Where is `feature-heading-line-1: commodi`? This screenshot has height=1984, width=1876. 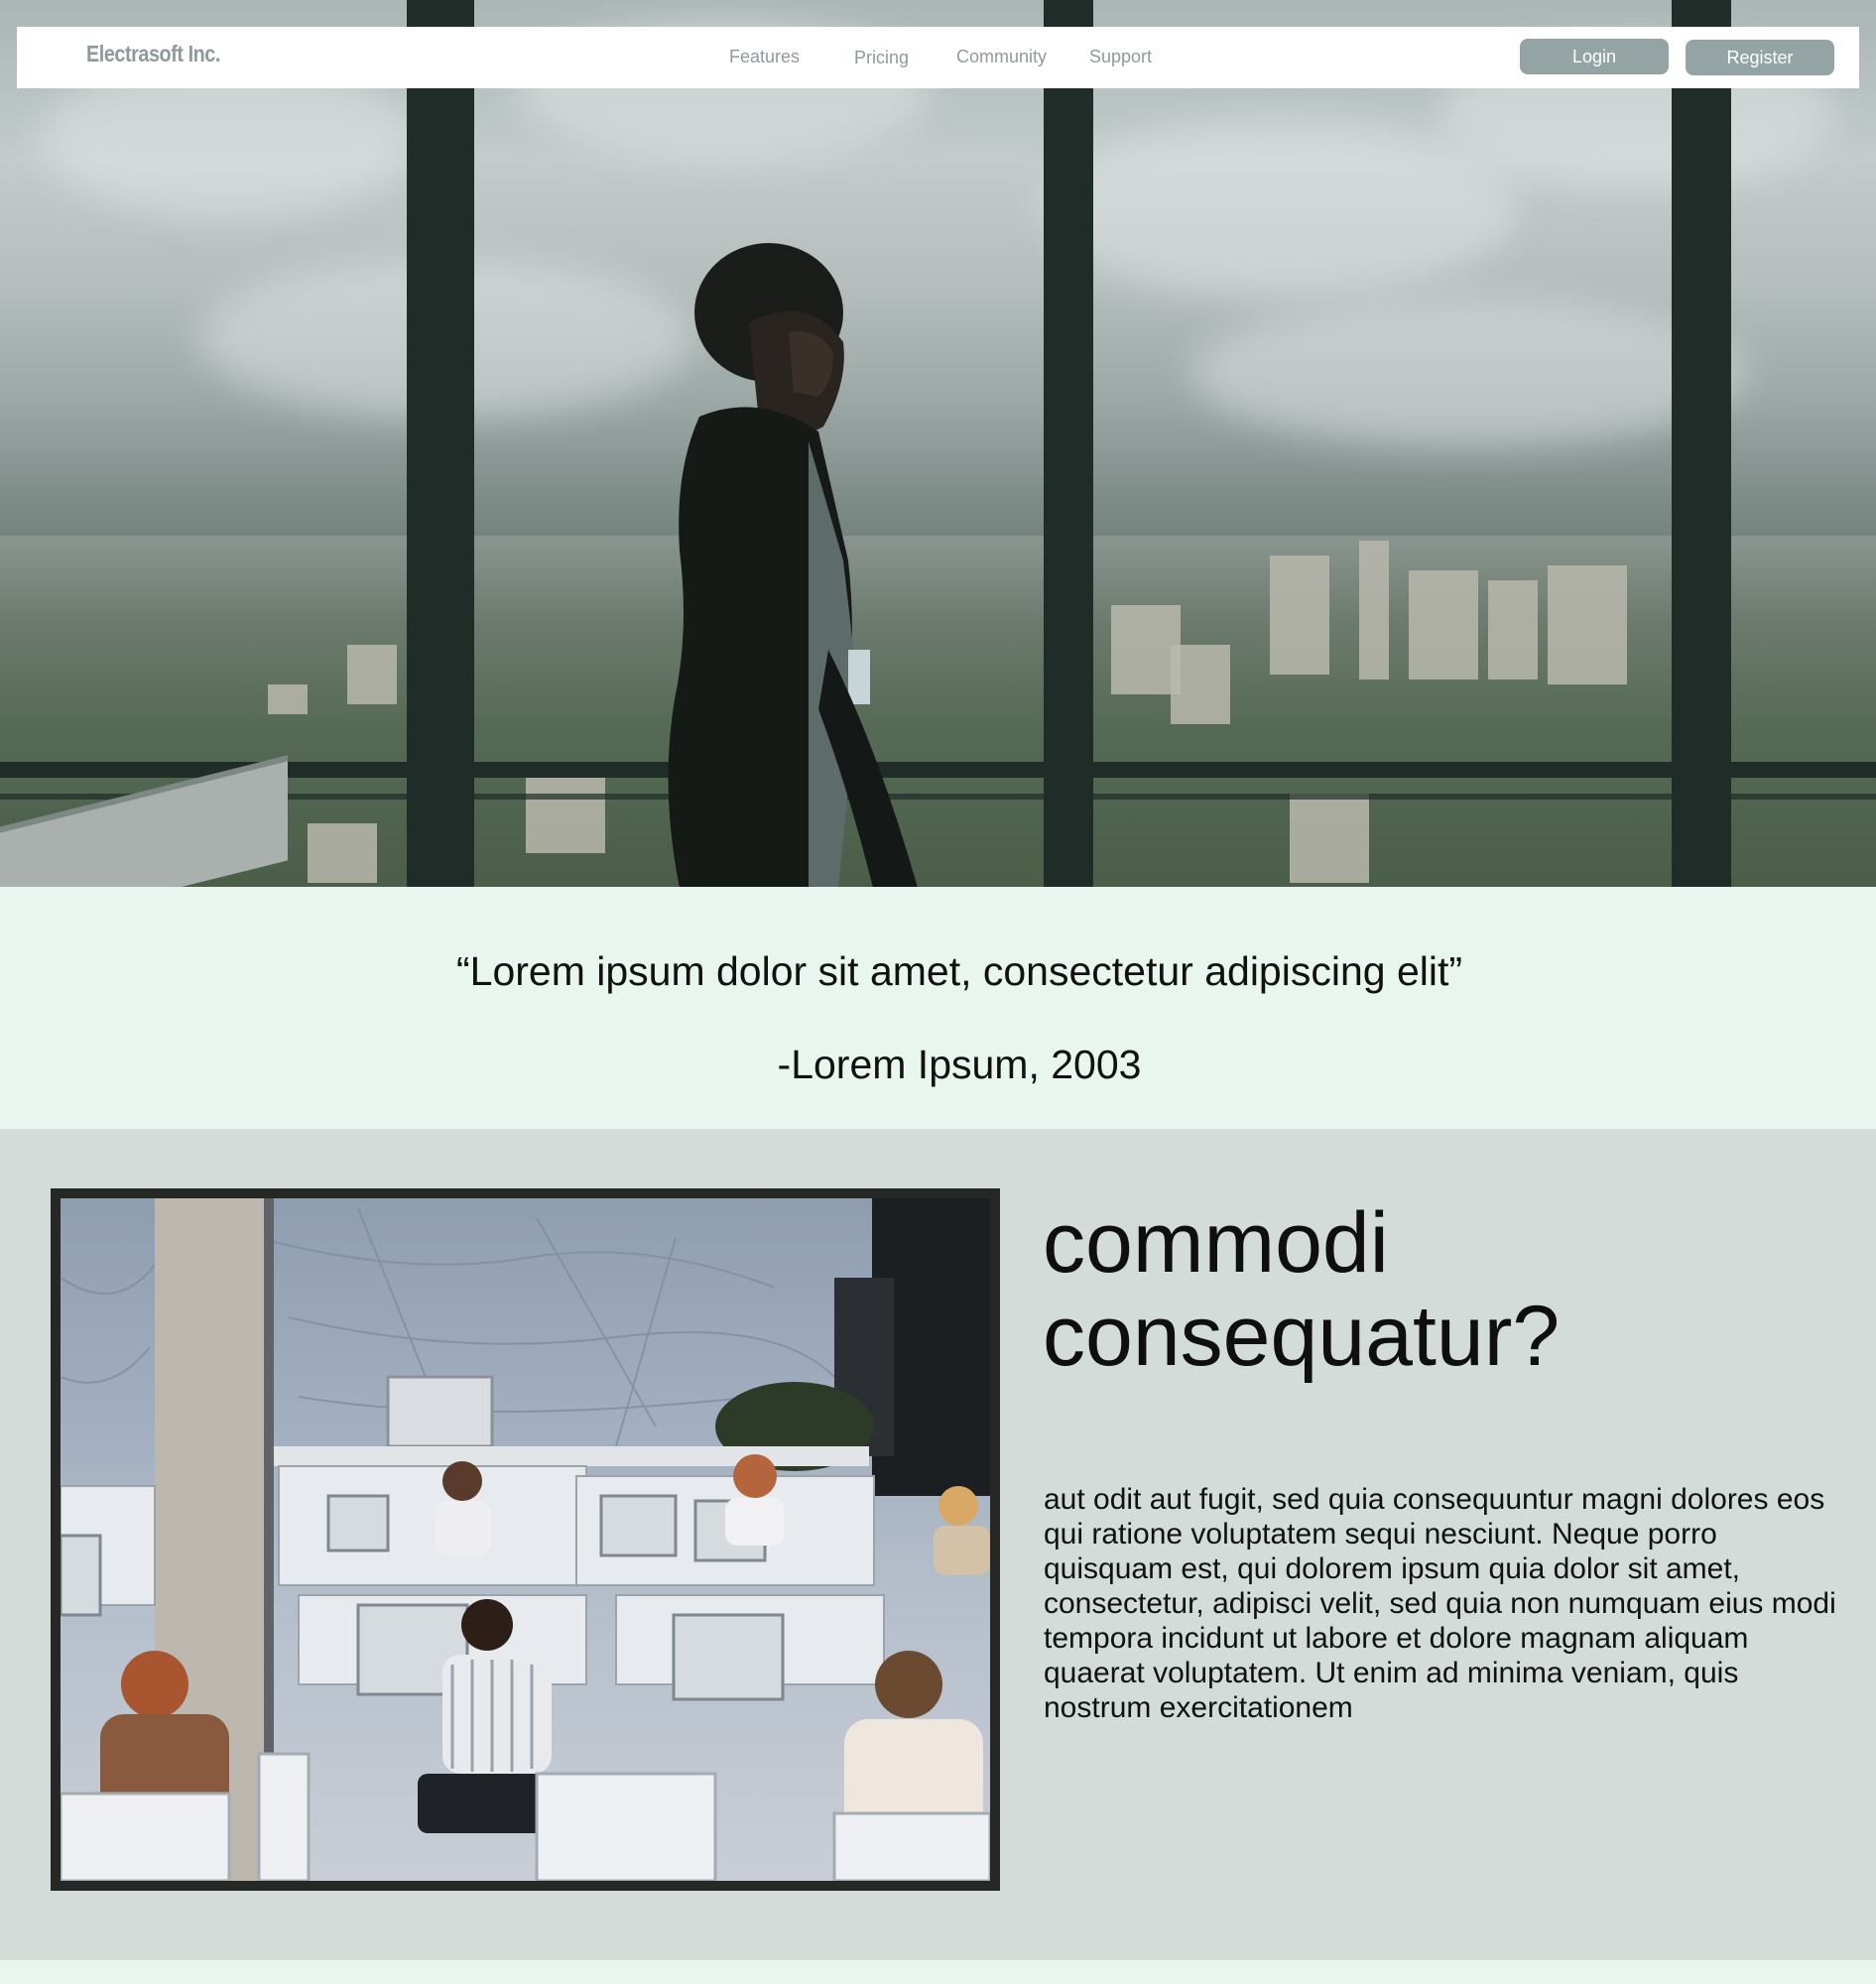
feature-heading-line-1: commodi is located at coordinates (1216, 1243).